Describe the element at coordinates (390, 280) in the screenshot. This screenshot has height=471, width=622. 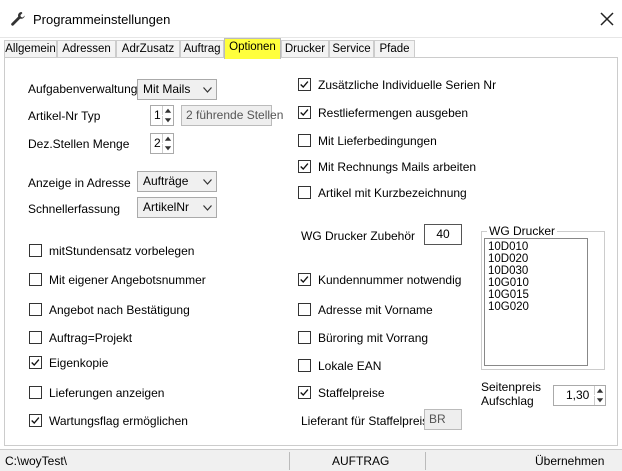
I see `checkbox-label: Kundennummer notwendig` at that location.